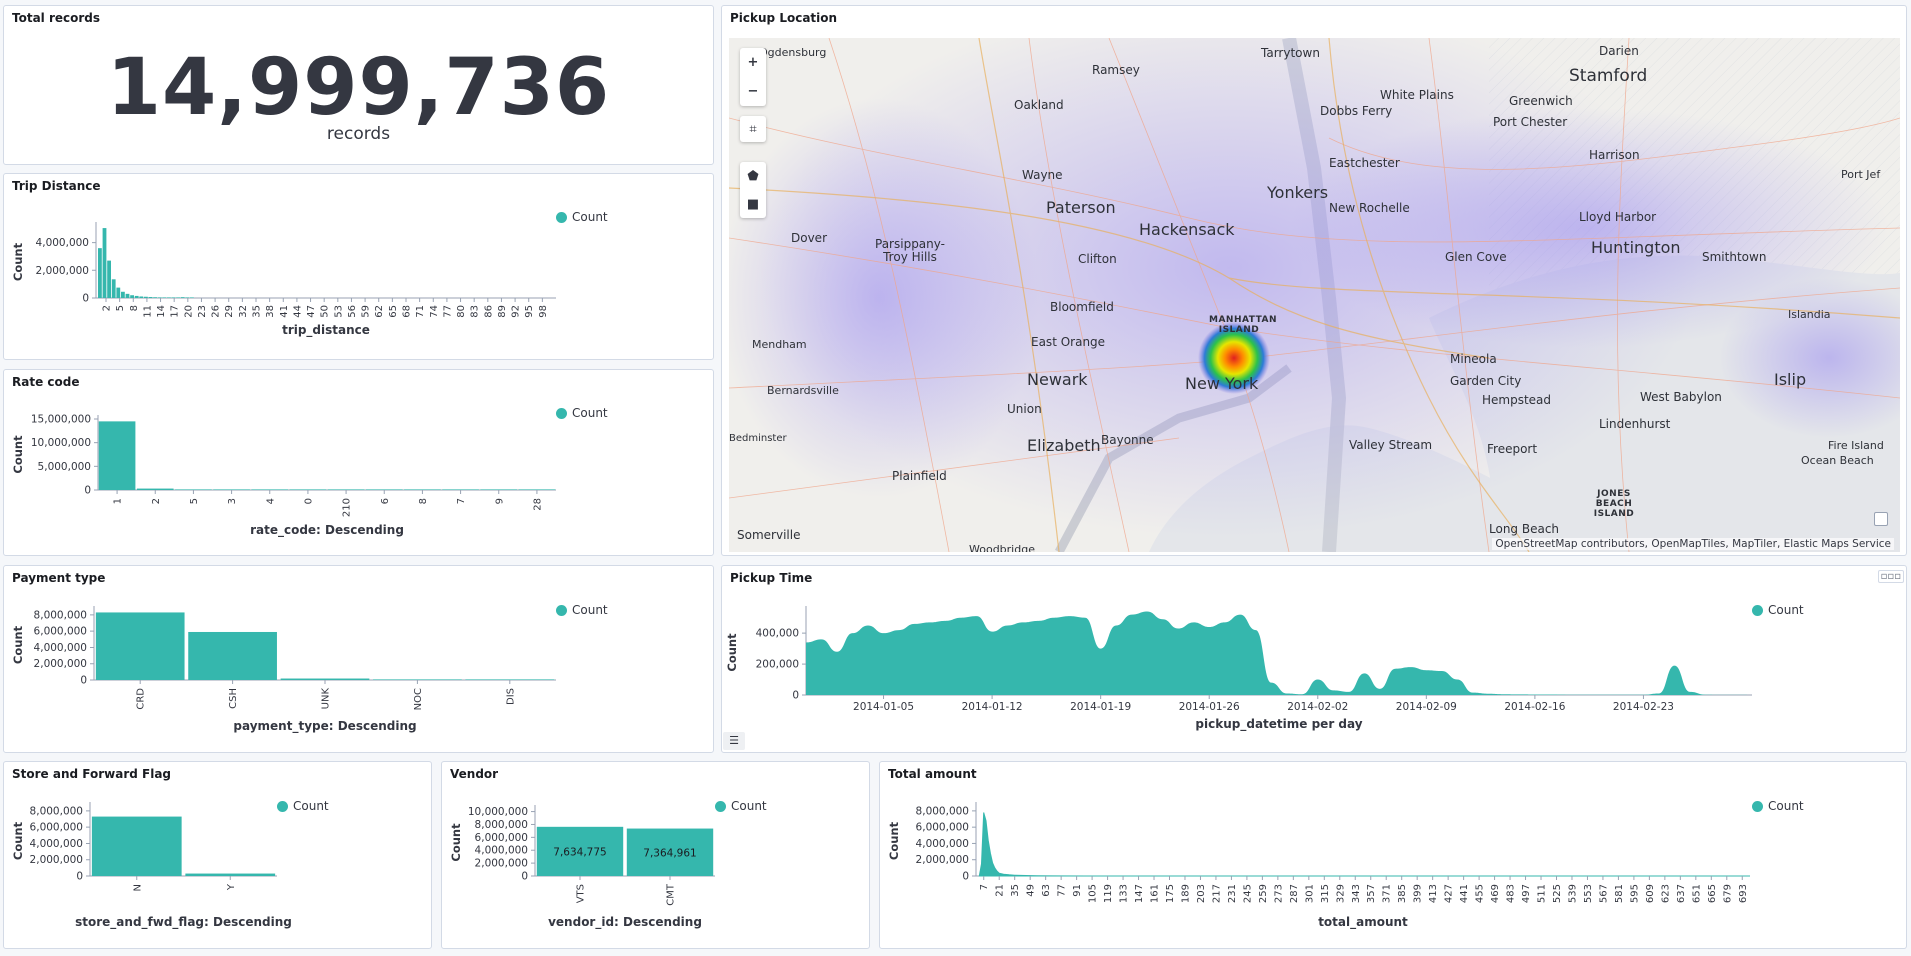  I want to click on y-tick-label: 5,000,000, so click(64, 467).